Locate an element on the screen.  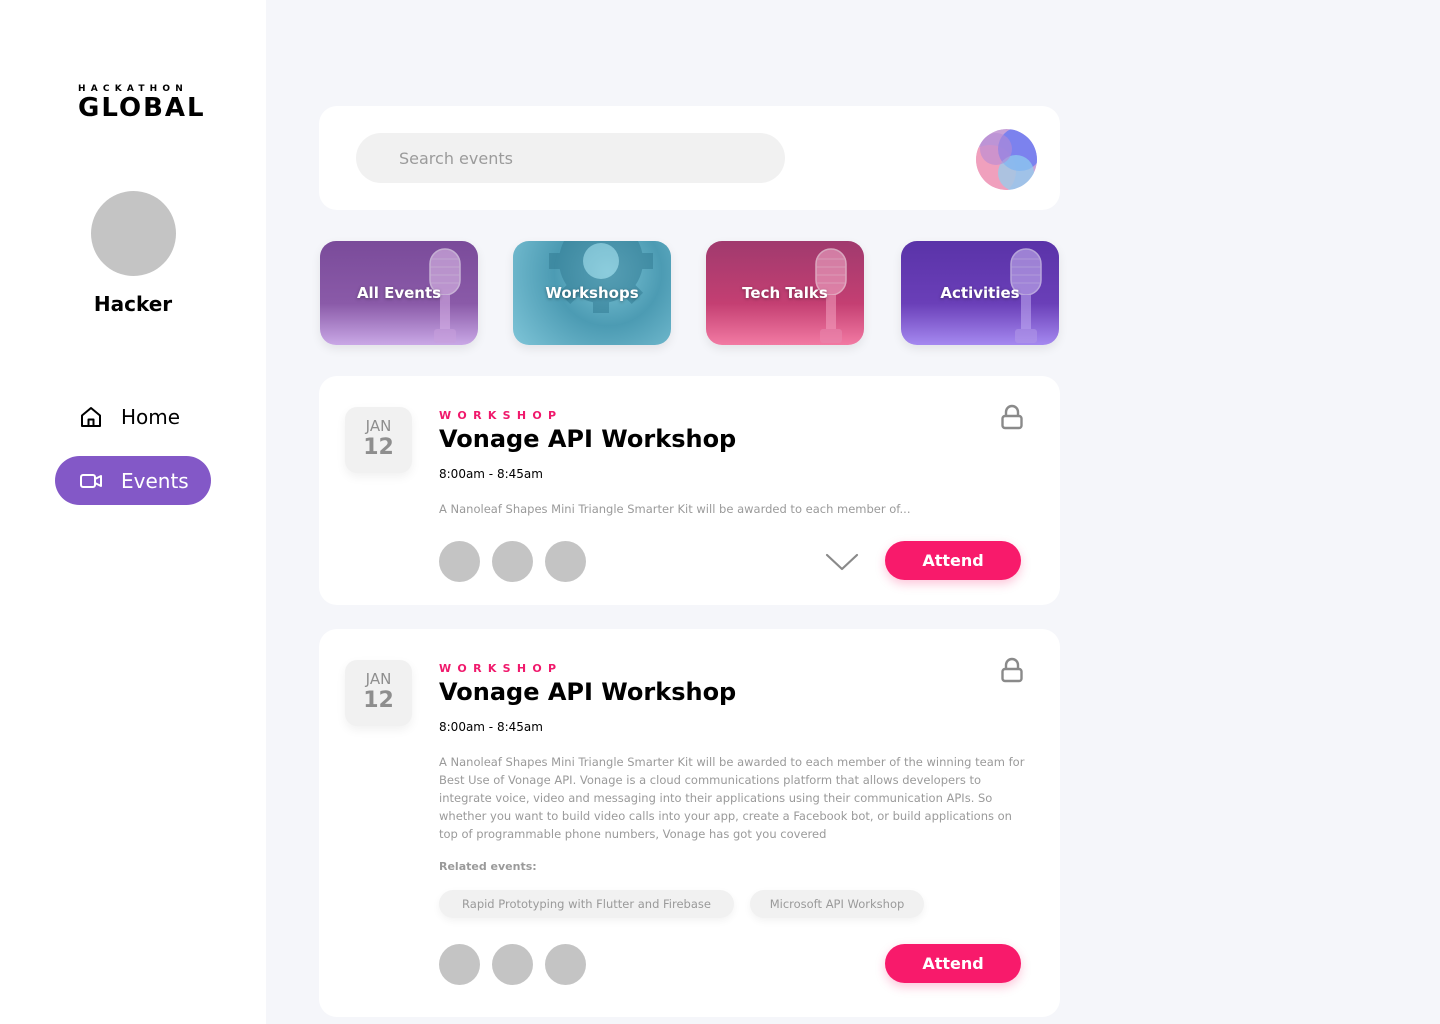
category-workshops: Workshops is located at coordinates (592, 293).